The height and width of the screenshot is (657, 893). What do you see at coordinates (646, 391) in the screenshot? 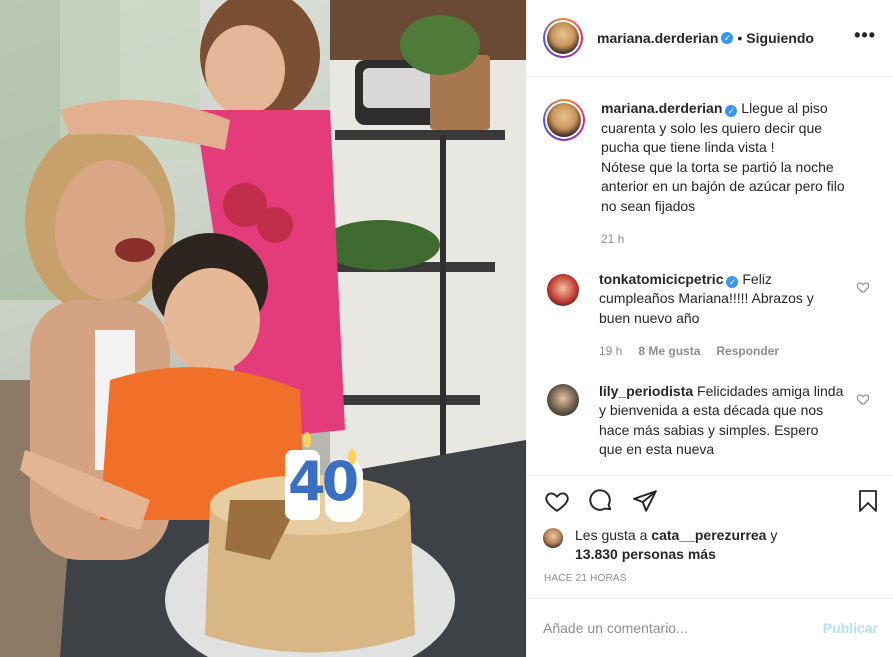
I see `commenter-username: lily_periodista` at bounding box center [646, 391].